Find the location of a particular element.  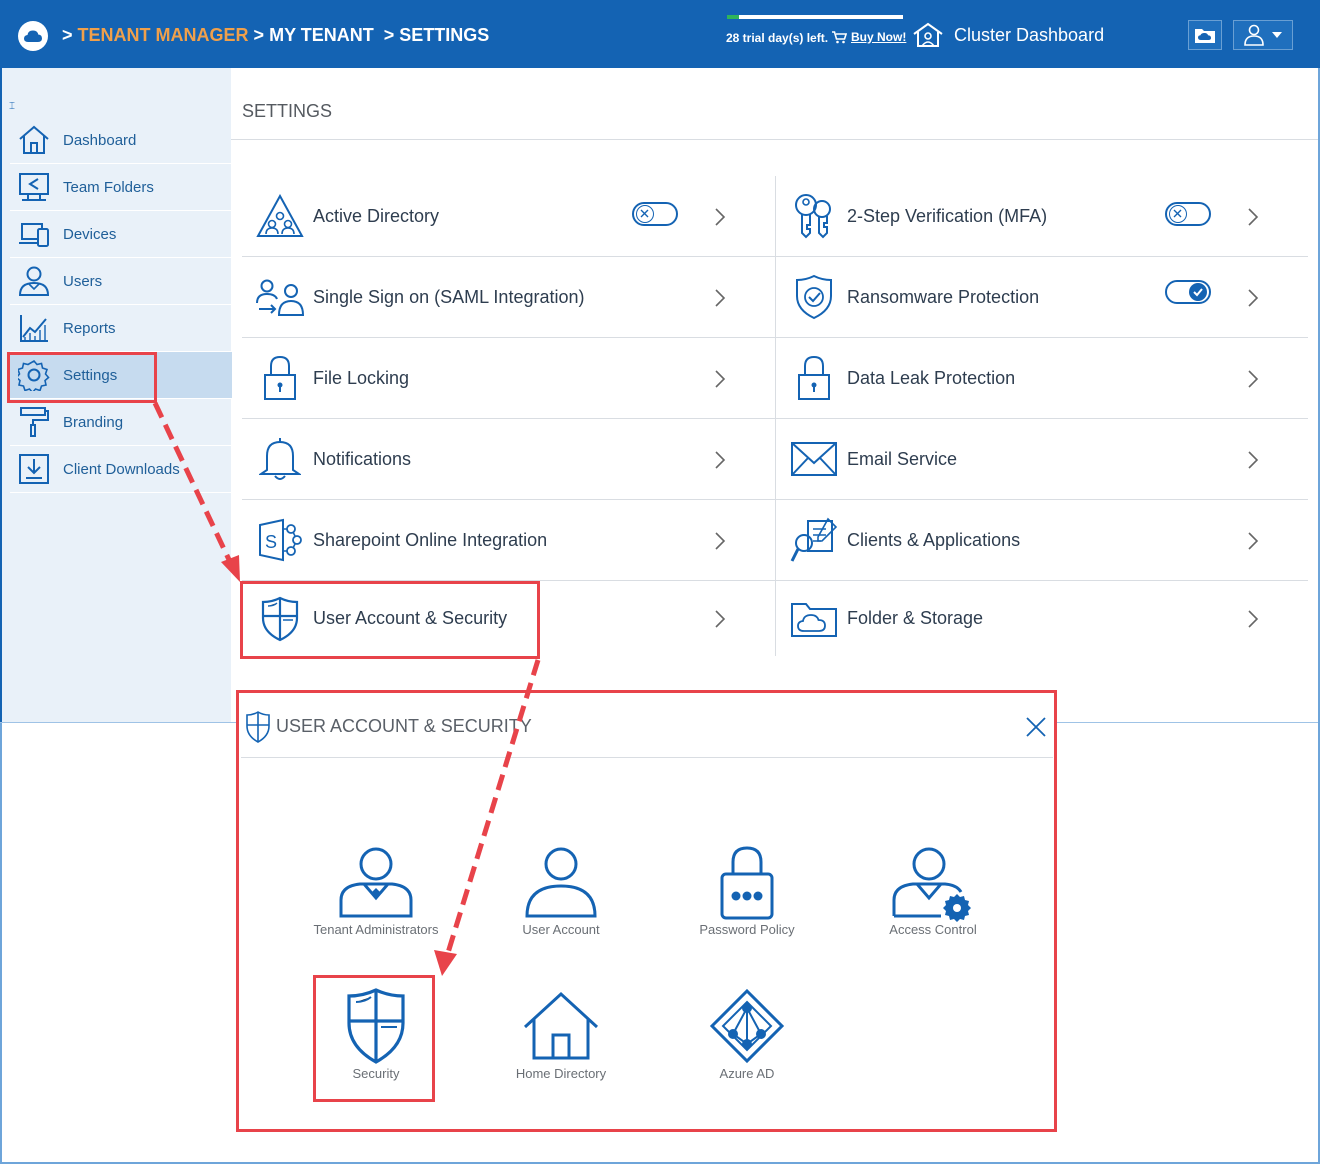

annotation-arrows is located at coordinates (346, 688).